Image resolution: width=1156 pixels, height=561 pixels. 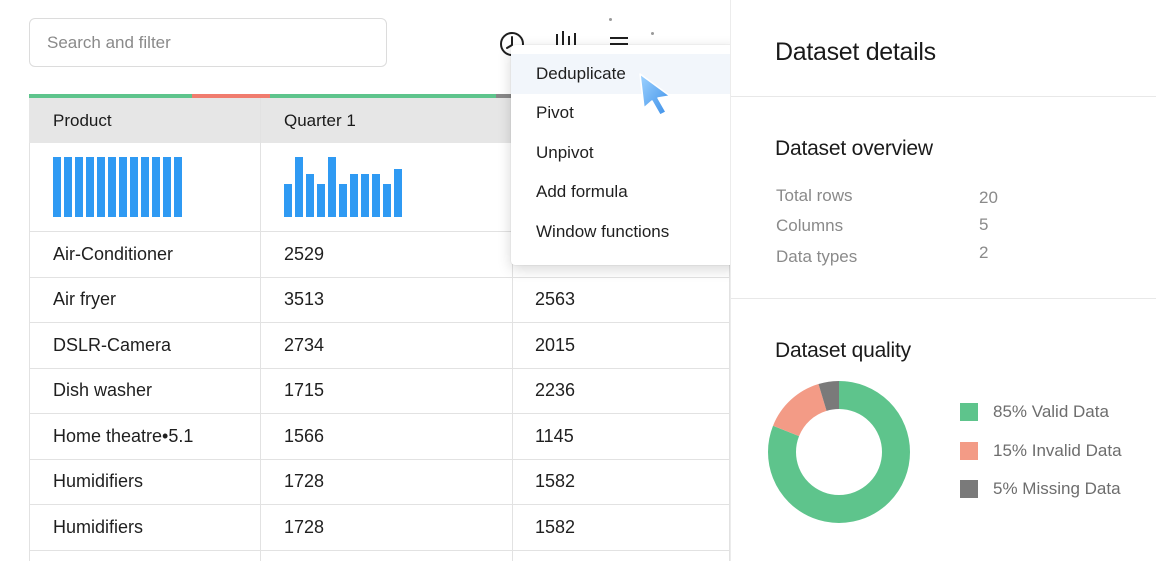 What do you see at coordinates (839, 452) in the screenshot?
I see `quality-donut-chart` at bounding box center [839, 452].